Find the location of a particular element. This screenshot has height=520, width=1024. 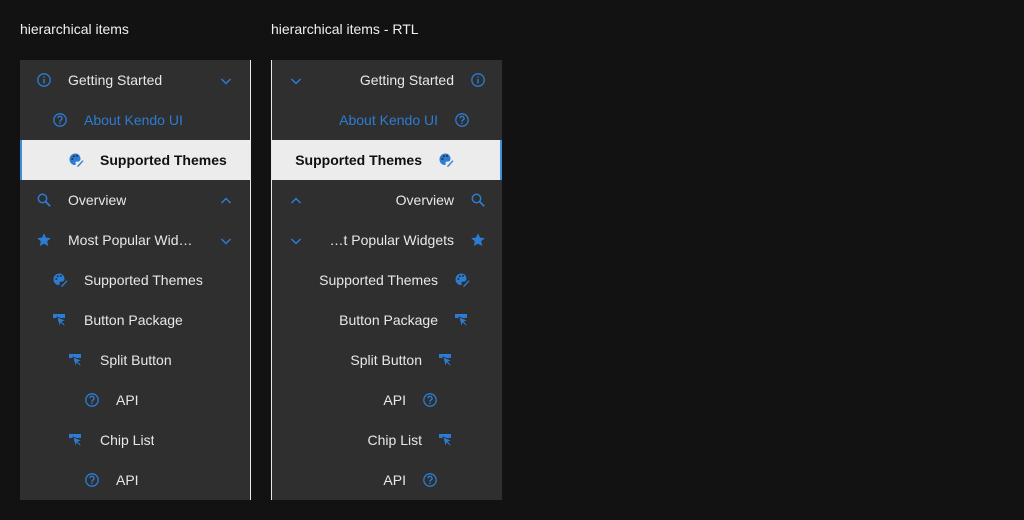

heading-ltr: hierarchical items is located at coordinates (74, 29).